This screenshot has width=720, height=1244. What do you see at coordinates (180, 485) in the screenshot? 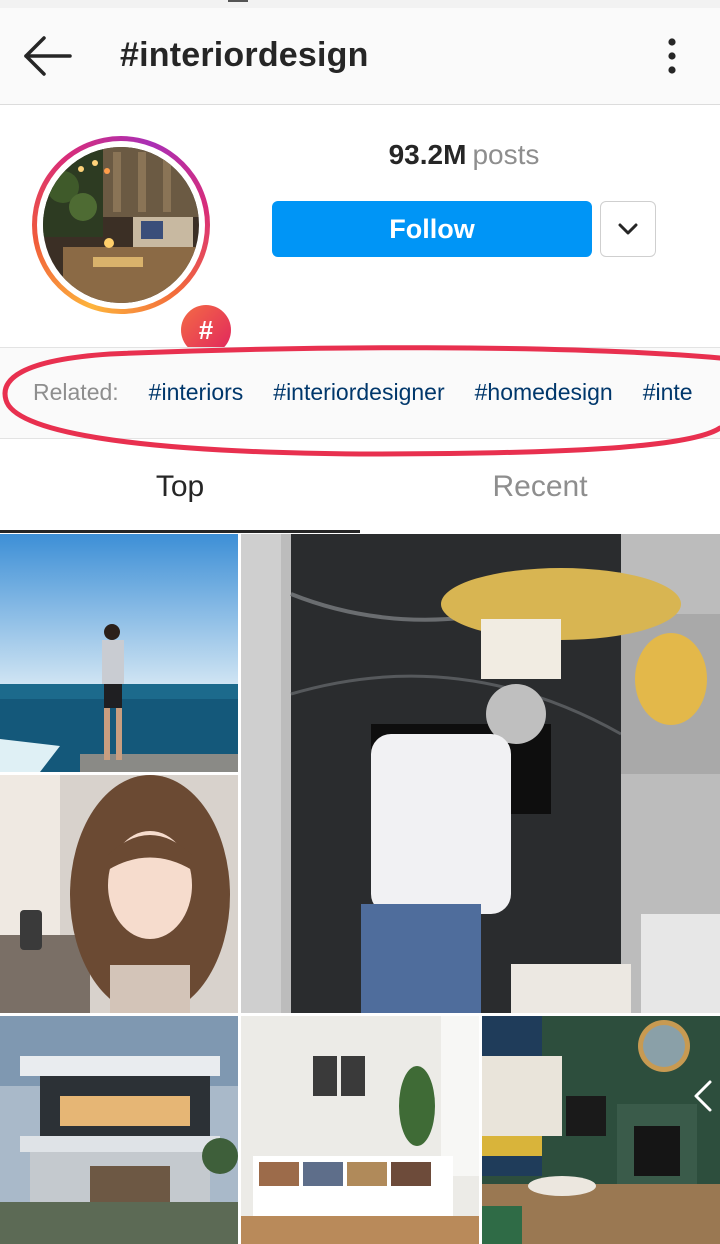
I see `tab-top: Top` at bounding box center [180, 485].